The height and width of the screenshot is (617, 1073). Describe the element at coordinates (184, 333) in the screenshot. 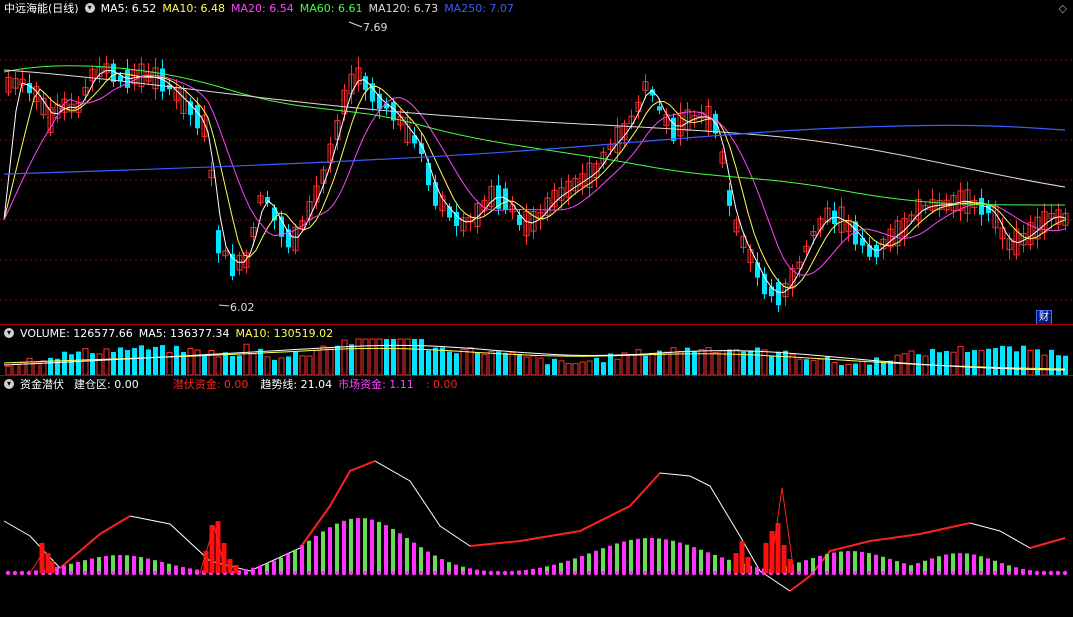

I see `volume-ma5-label: MA5: 136377.34` at that location.